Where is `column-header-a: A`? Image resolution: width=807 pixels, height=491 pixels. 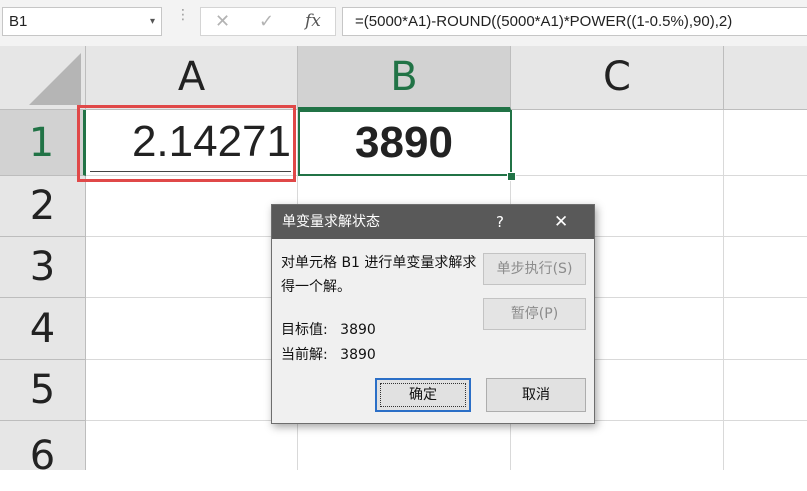 column-header-a: A is located at coordinates (192, 78).